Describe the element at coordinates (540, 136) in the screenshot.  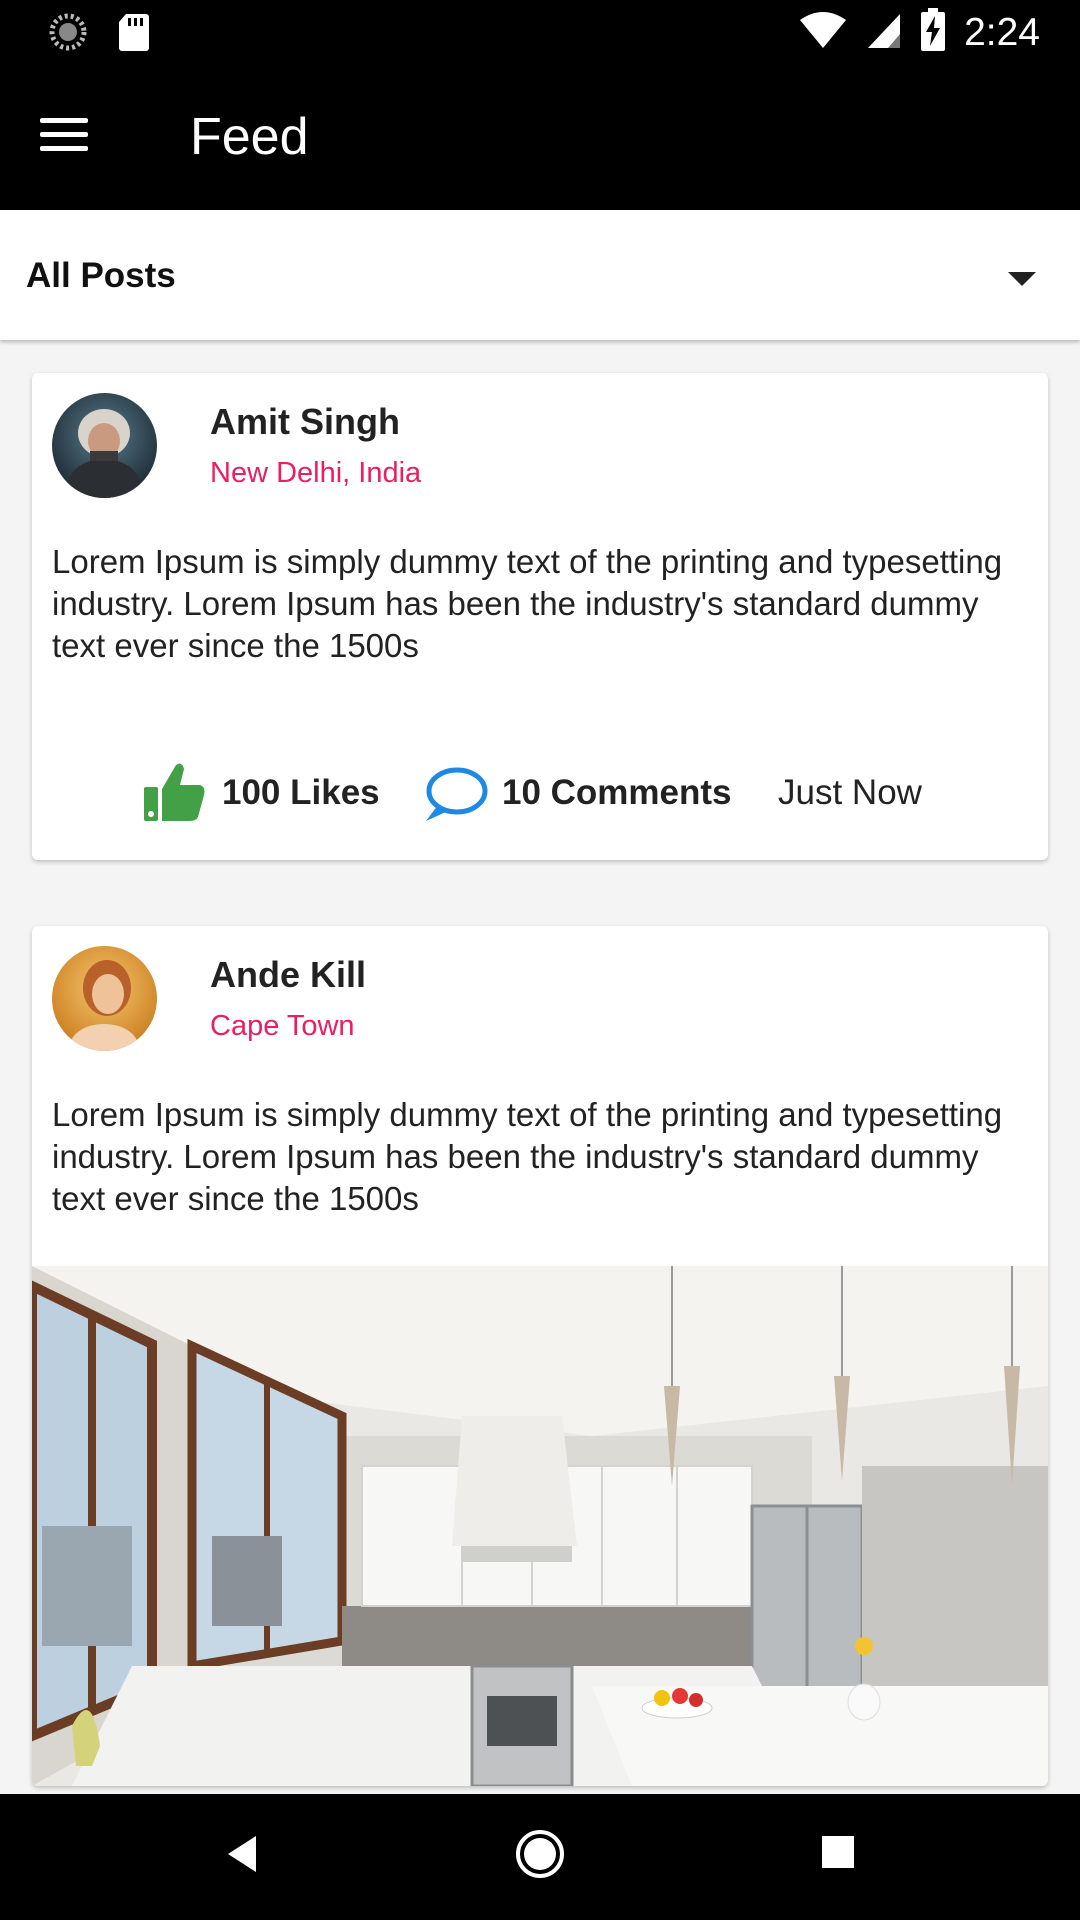
I see `app-bar: Feed` at that location.